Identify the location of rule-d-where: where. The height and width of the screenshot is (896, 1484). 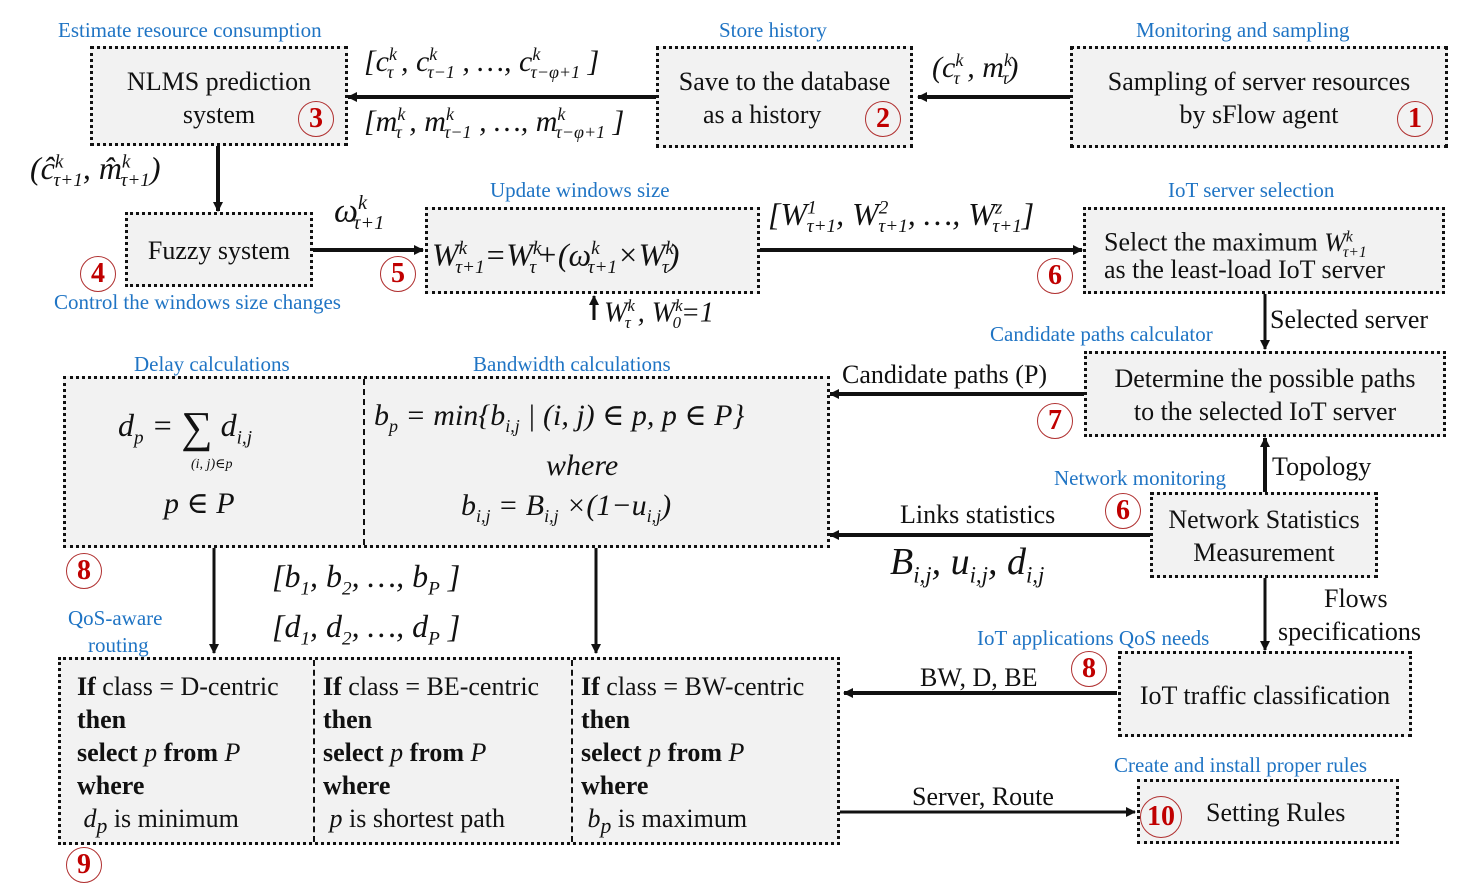
(111, 785).